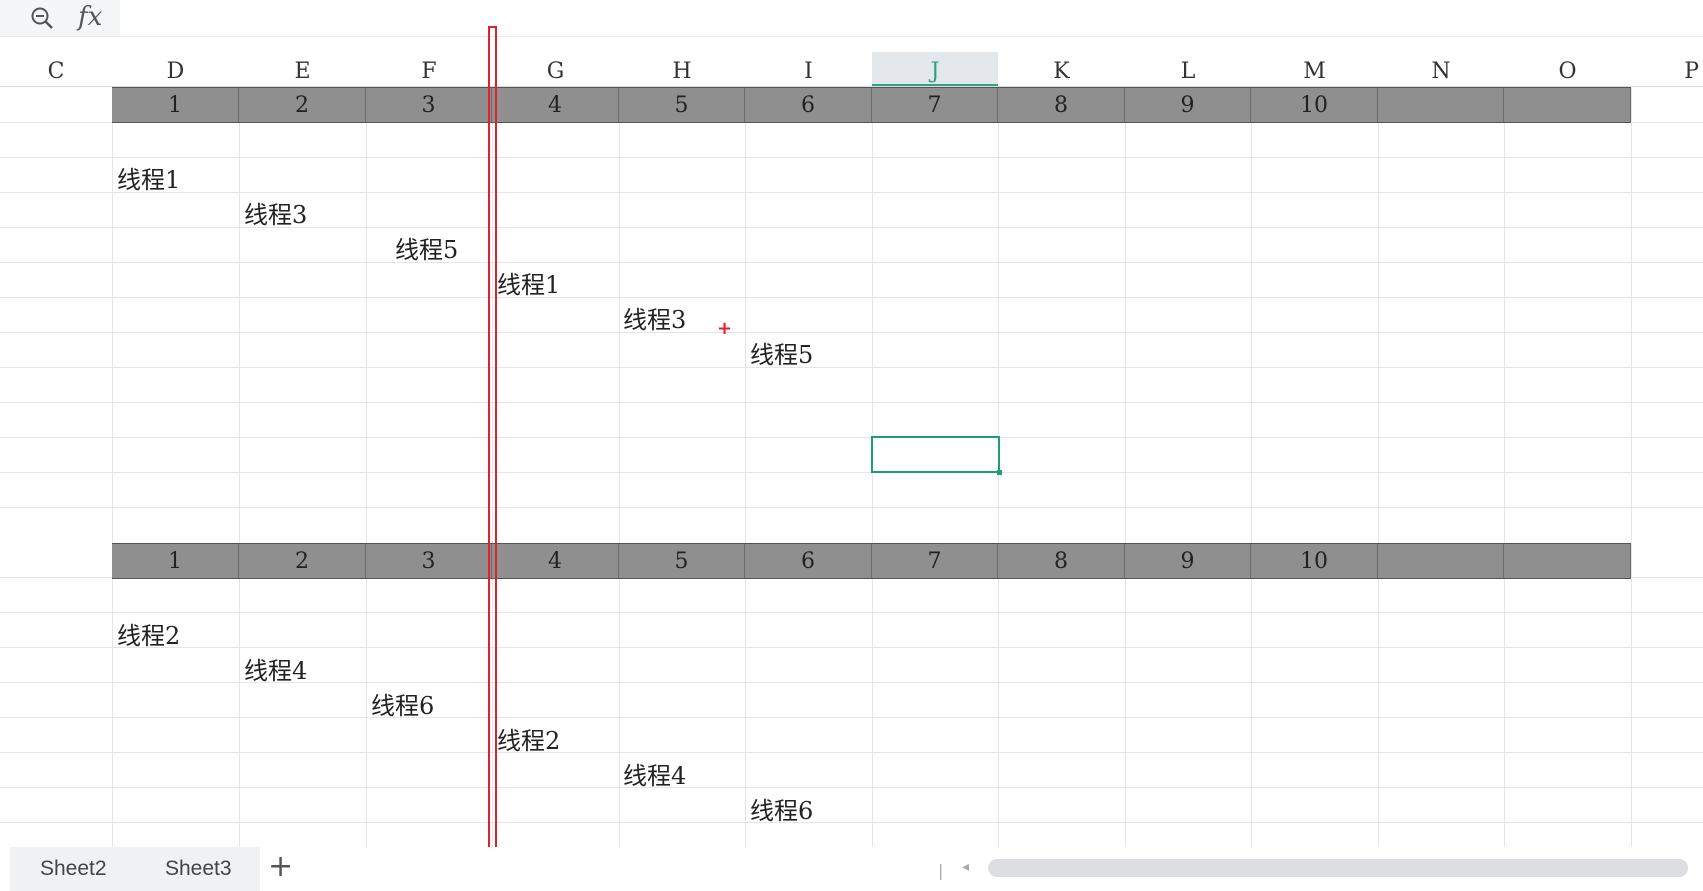  What do you see at coordinates (682, 69) in the screenshot?
I see `column-header-h: H` at bounding box center [682, 69].